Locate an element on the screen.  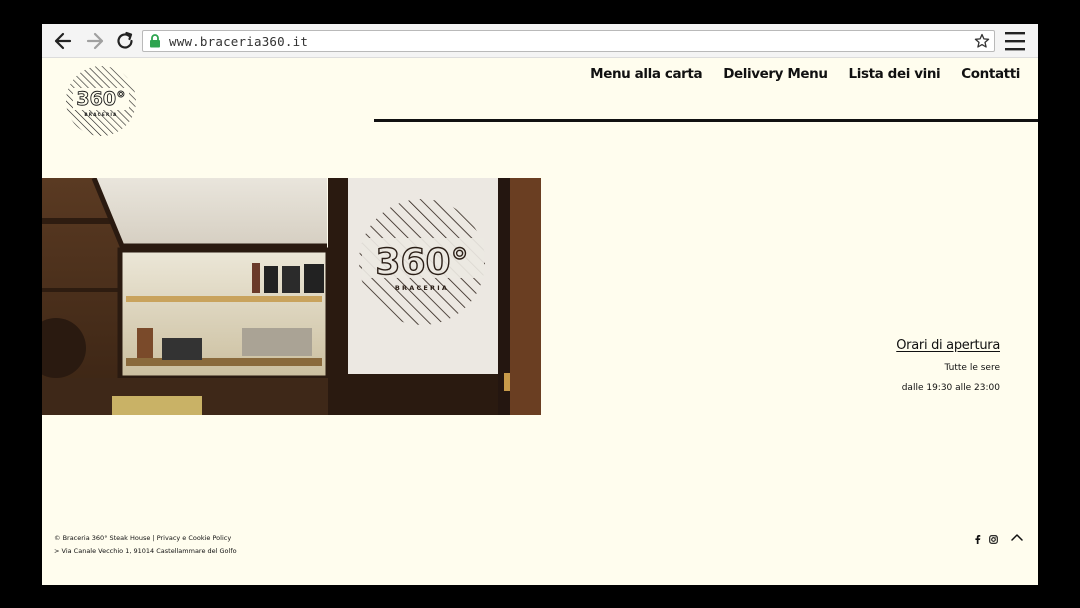
nav-menu-alla-carta: Menu alla carta is located at coordinates (646, 74).